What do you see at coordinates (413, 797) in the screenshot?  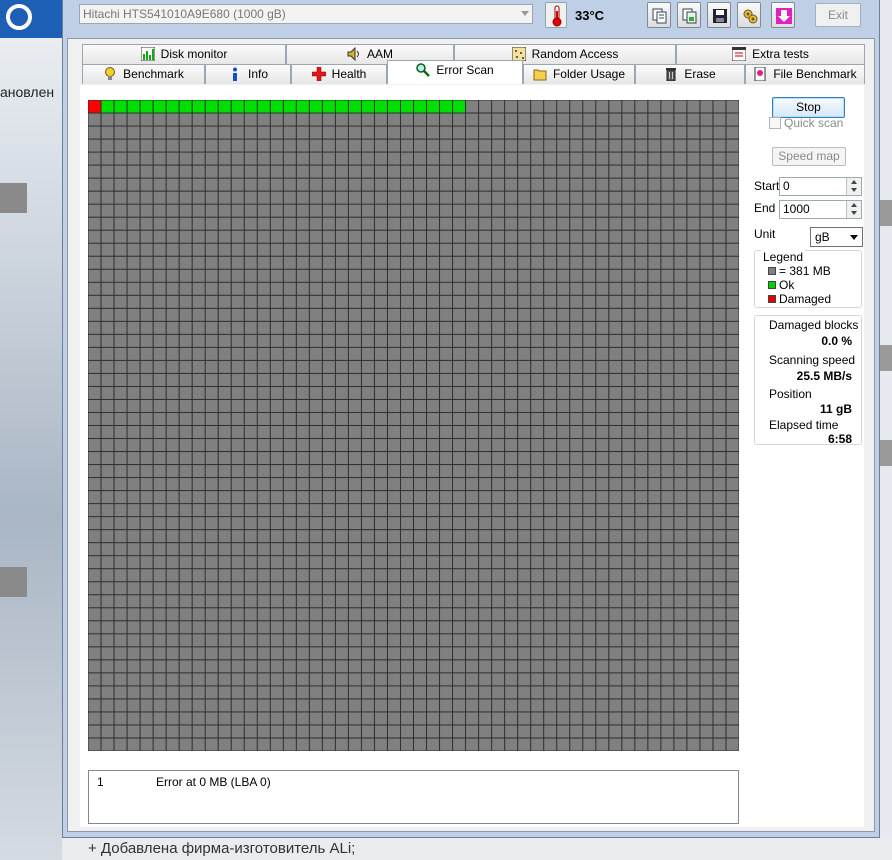 I see `error-log-list: 1 Error at 0 MB (LBA 0)` at bounding box center [413, 797].